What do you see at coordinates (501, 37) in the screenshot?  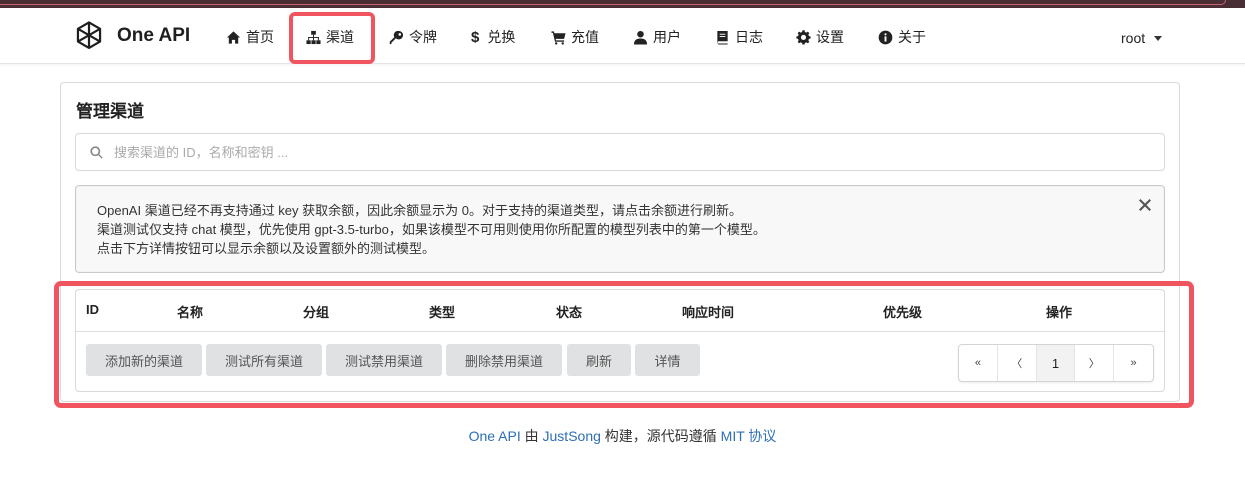 I see `nav-label: 兑换` at bounding box center [501, 37].